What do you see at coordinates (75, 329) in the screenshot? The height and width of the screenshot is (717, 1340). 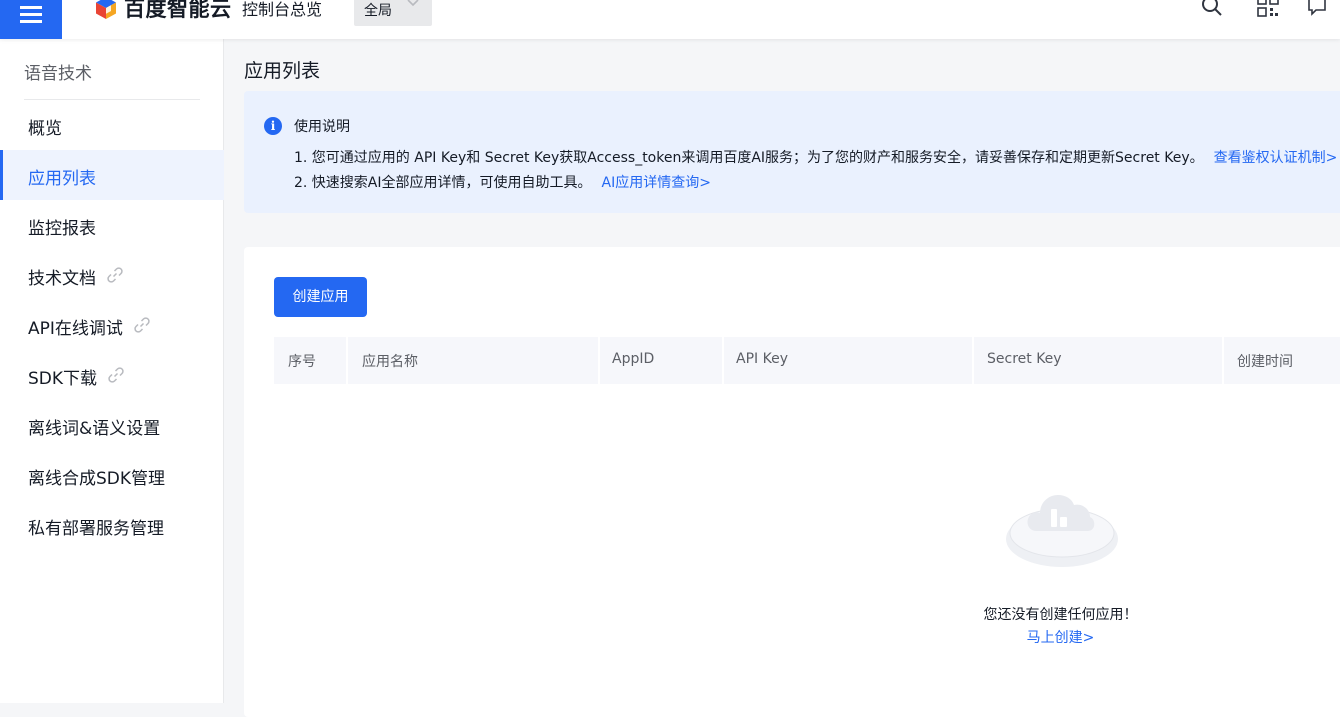 I see `sidebar-item-label: API在线调试` at bounding box center [75, 329].